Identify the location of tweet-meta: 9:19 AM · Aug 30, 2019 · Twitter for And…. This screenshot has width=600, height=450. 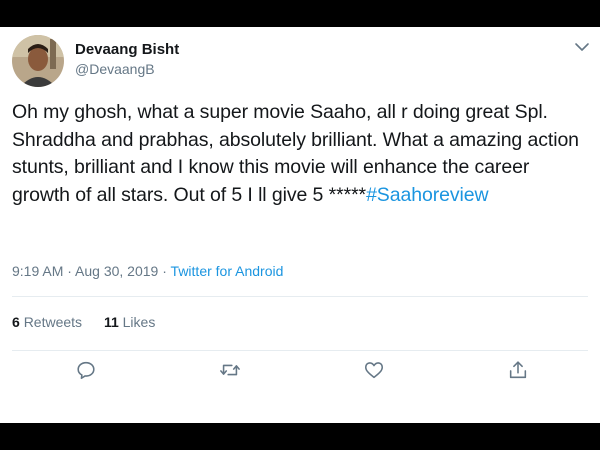
(147, 271).